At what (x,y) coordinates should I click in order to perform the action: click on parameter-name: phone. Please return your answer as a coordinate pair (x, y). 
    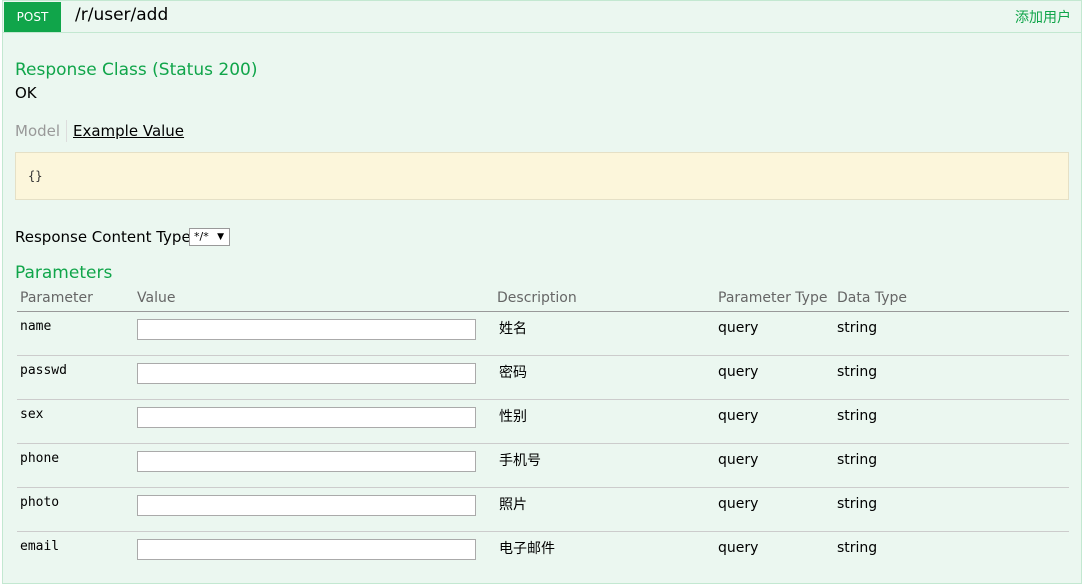
    Looking at the image, I should click on (40, 458).